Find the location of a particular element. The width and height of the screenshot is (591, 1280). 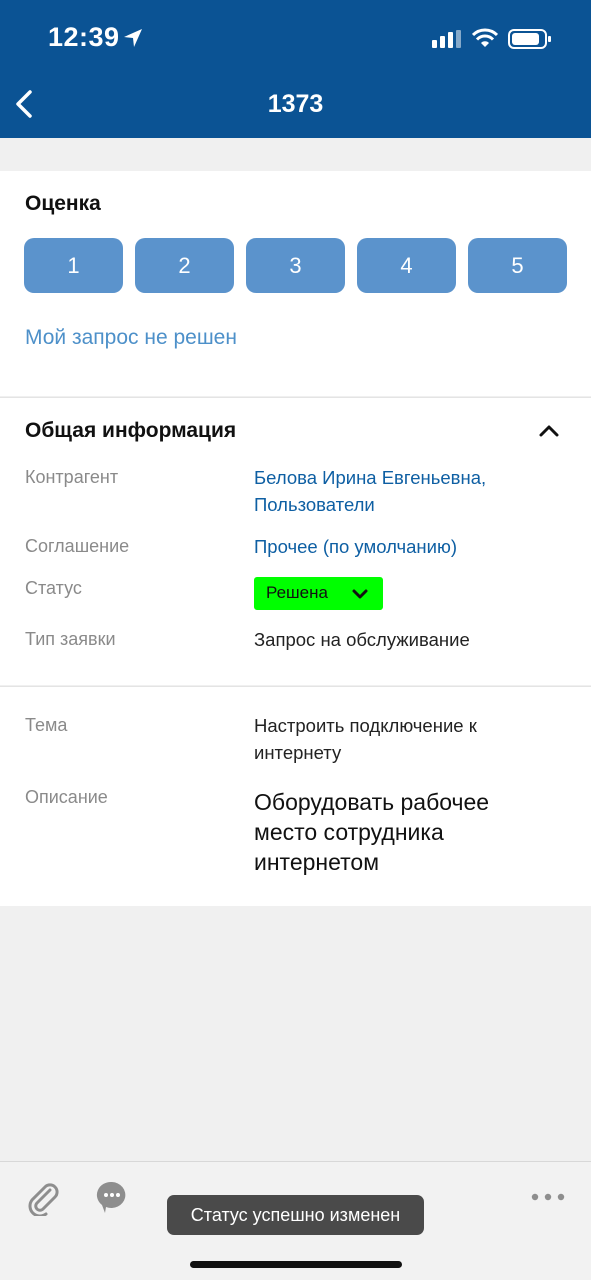

general-info-title: Общая информация is located at coordinates (131, 430).